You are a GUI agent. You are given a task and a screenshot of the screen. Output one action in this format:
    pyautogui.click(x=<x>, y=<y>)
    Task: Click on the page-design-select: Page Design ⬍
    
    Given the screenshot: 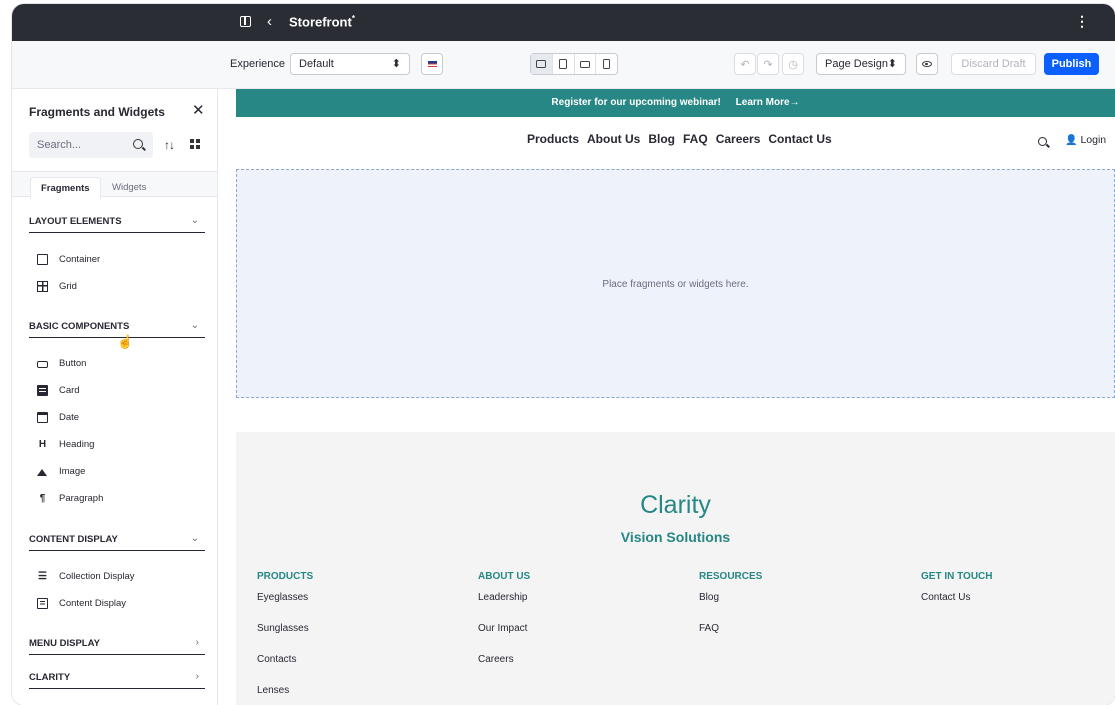 What is the action you would take?
    pyautogui.click(x=861, y=64)
    